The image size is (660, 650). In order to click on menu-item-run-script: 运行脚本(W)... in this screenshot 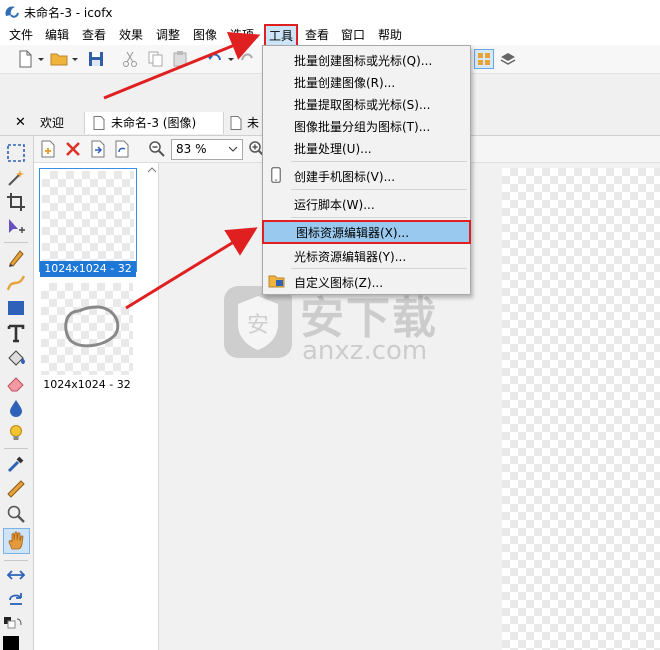, I will do `click(366, 203)`.